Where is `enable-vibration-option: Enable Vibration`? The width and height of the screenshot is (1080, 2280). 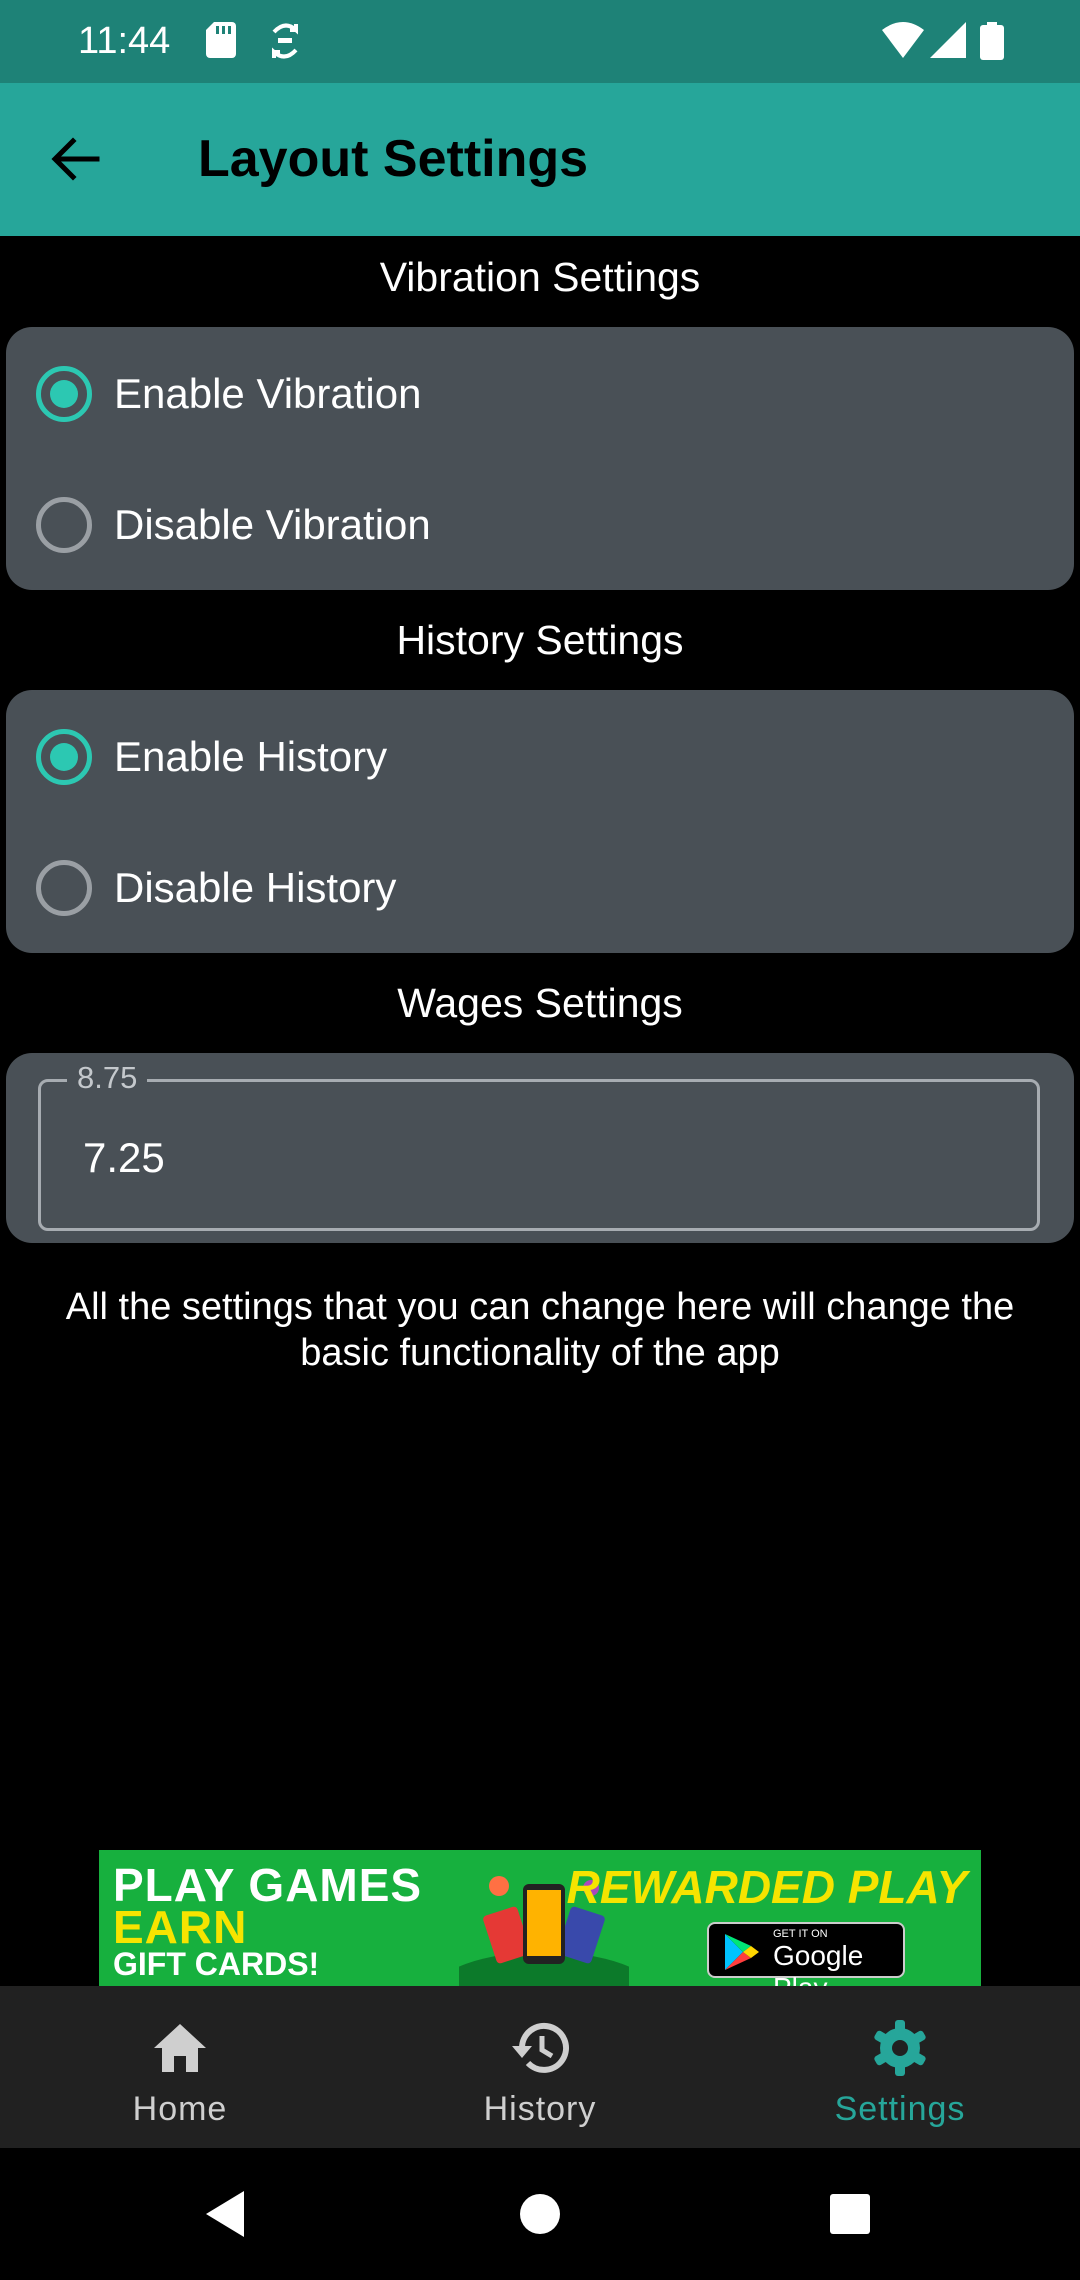
enable-vibration-option: Enable Vibration is located at coordinates (228, 394).